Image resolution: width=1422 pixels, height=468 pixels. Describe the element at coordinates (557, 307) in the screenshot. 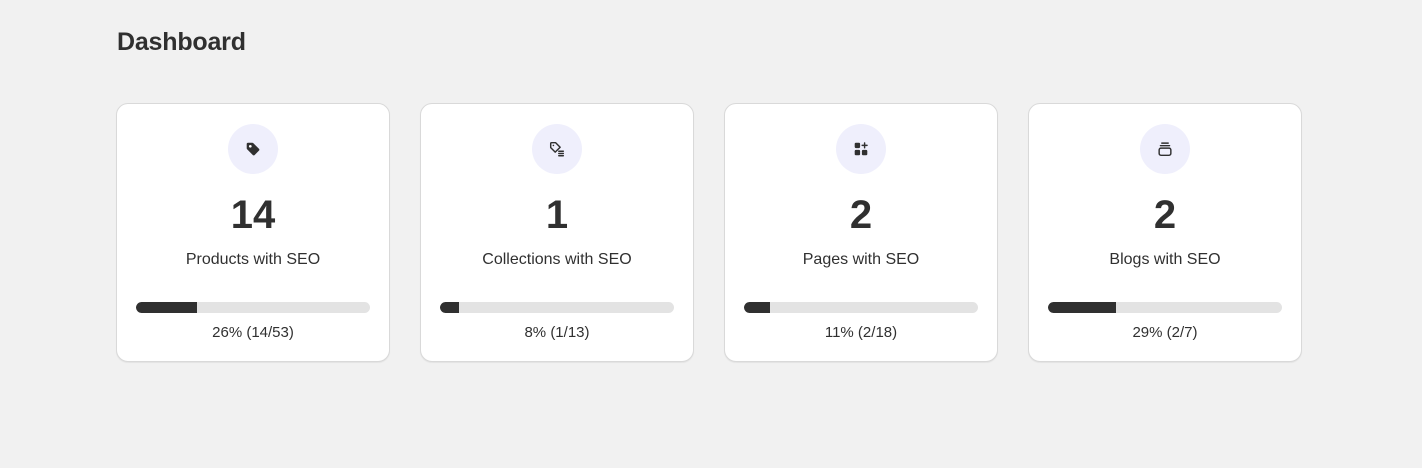

I see `collections-seo-progress-bar` at that location.